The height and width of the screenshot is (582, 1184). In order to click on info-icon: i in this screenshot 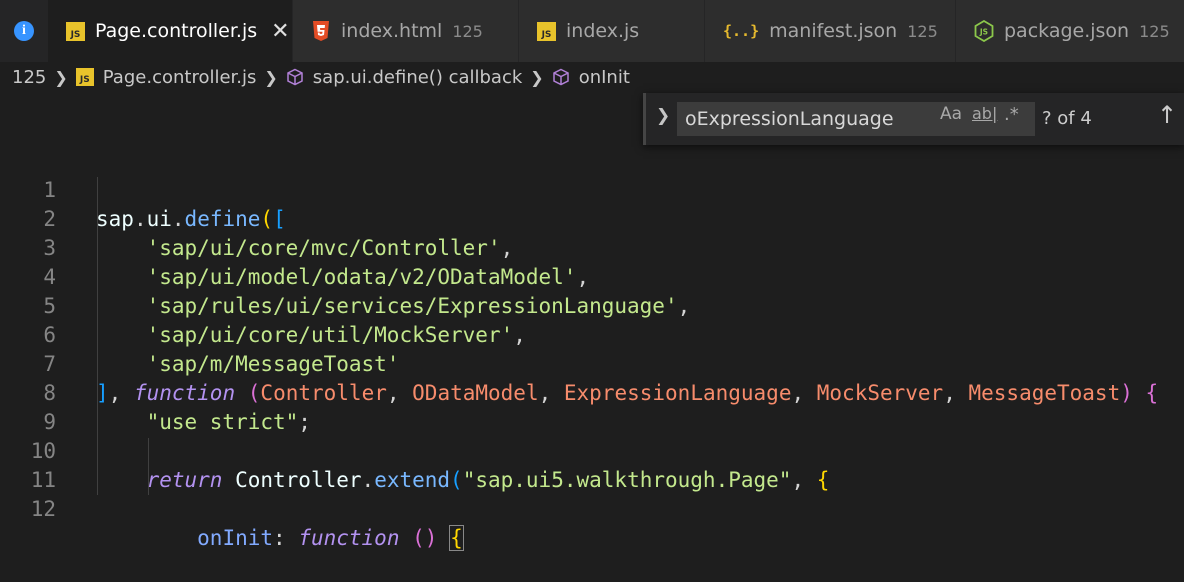, I will do `click(24, 31)`.